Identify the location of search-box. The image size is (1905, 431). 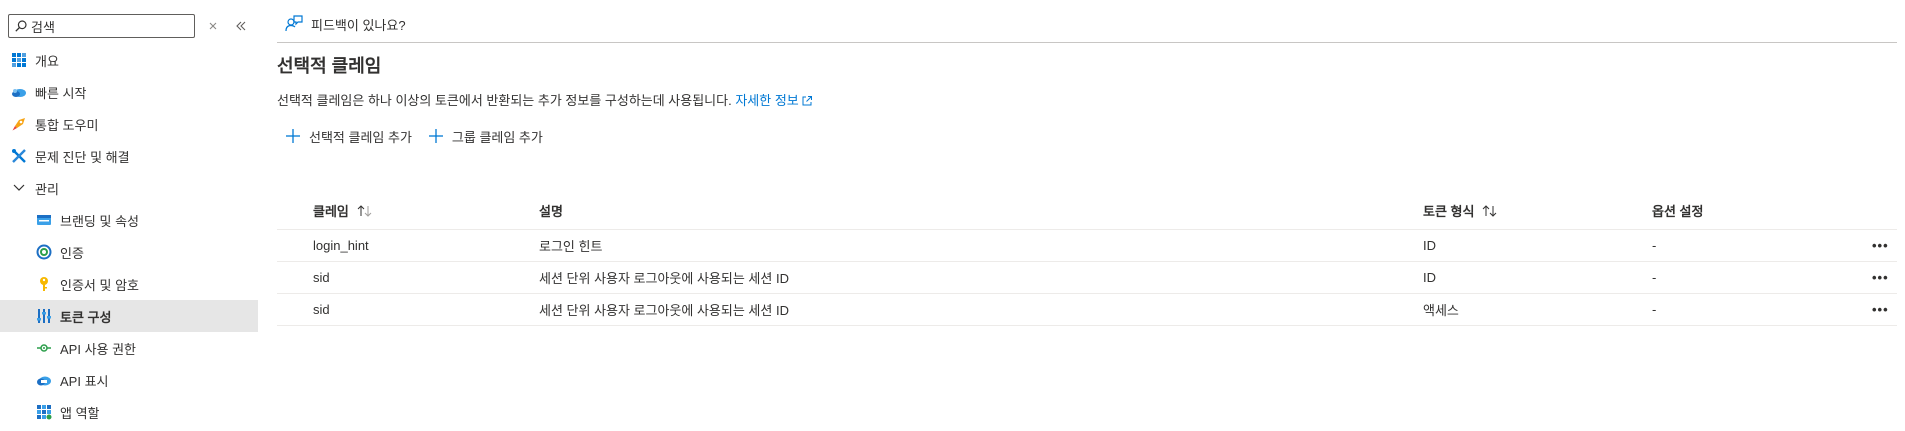
(101, 26).